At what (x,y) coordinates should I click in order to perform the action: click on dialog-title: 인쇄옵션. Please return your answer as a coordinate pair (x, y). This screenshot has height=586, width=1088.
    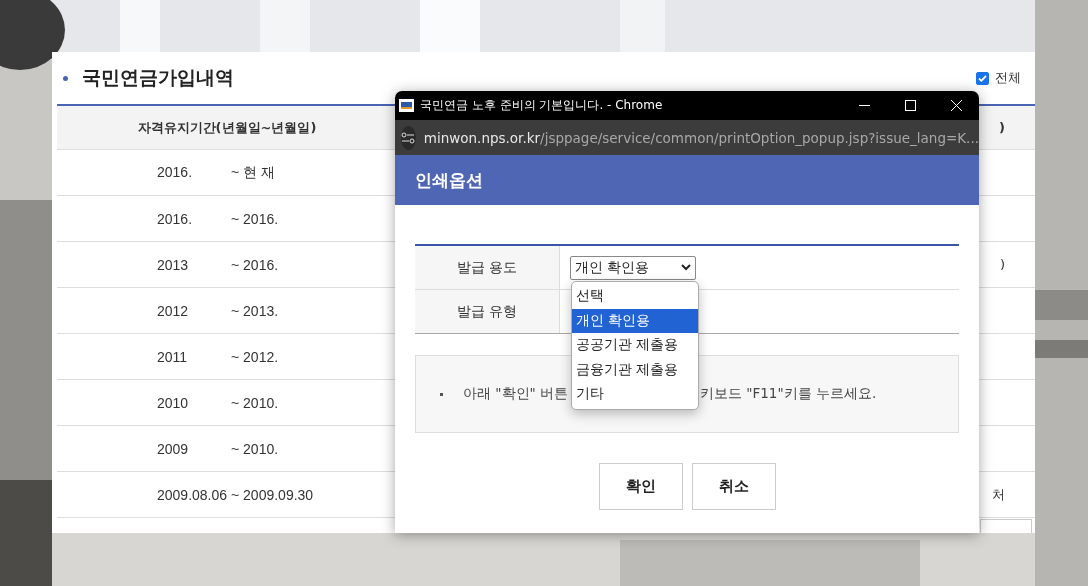
    Looking at the image, I should click on (449, 180).